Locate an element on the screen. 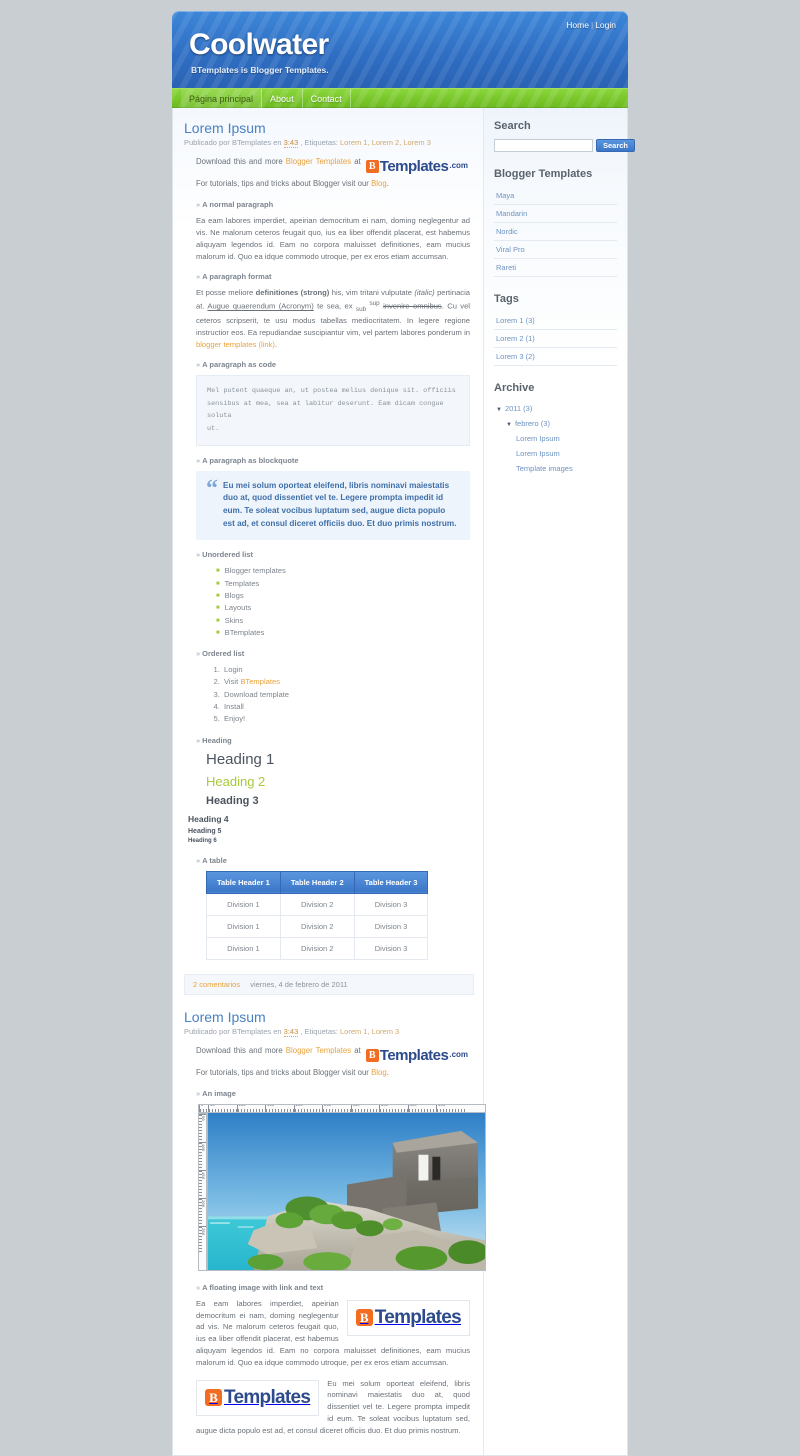 Image resolution: width=800 pixels, height=1456 pixels. section-label-text: Heading is located at coordinates (217, 740).